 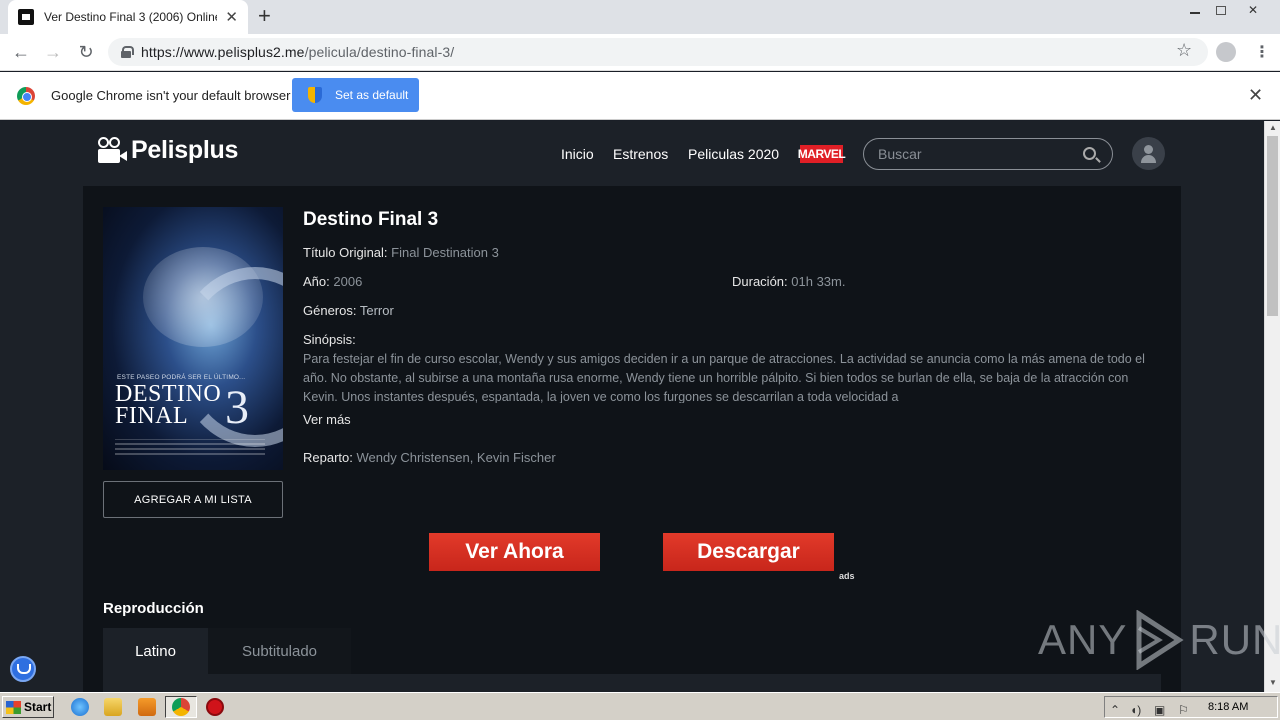 I want to click on add-to-list-button: AGREGAR A MI LISTA, so click(x=193, y=499).